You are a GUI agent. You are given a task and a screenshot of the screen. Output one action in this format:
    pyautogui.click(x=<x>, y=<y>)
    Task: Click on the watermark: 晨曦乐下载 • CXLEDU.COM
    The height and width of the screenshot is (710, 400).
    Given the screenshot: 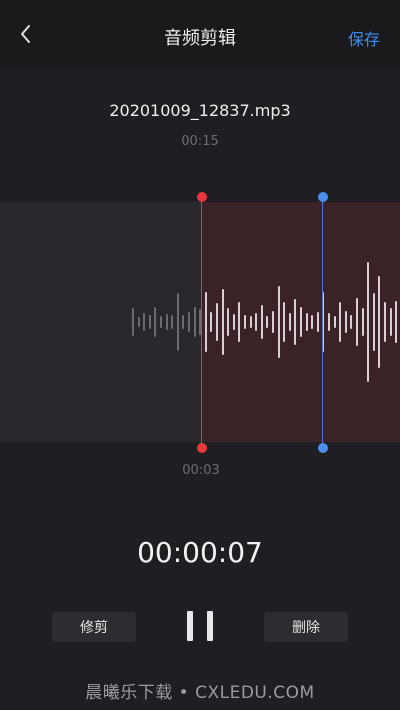 What is the action you would take?
    pyautogui.click(x=200, y=693)
    